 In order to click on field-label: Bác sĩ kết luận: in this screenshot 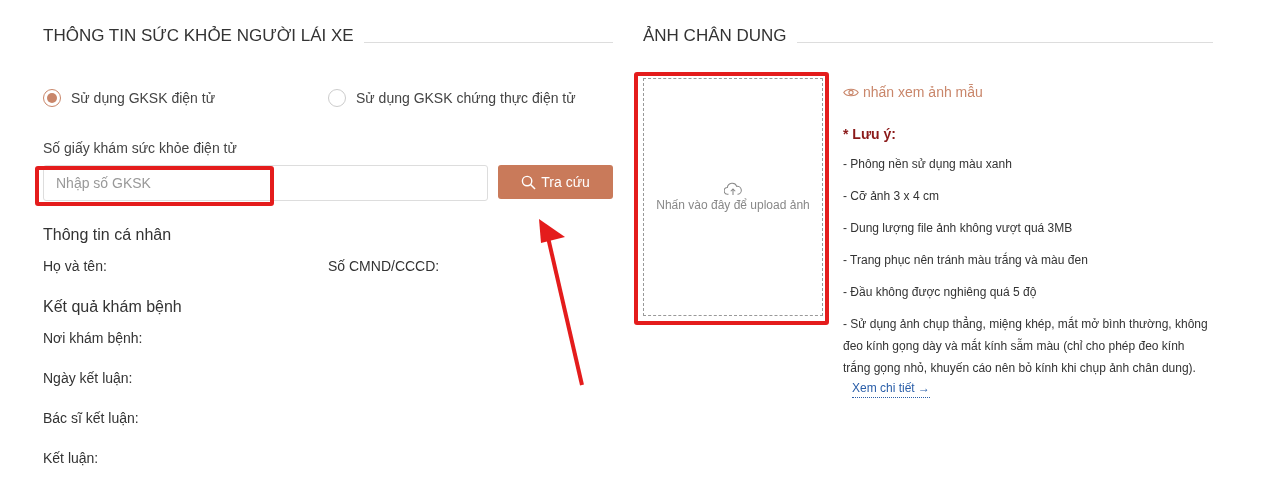, I will do `click(91, 418)`.